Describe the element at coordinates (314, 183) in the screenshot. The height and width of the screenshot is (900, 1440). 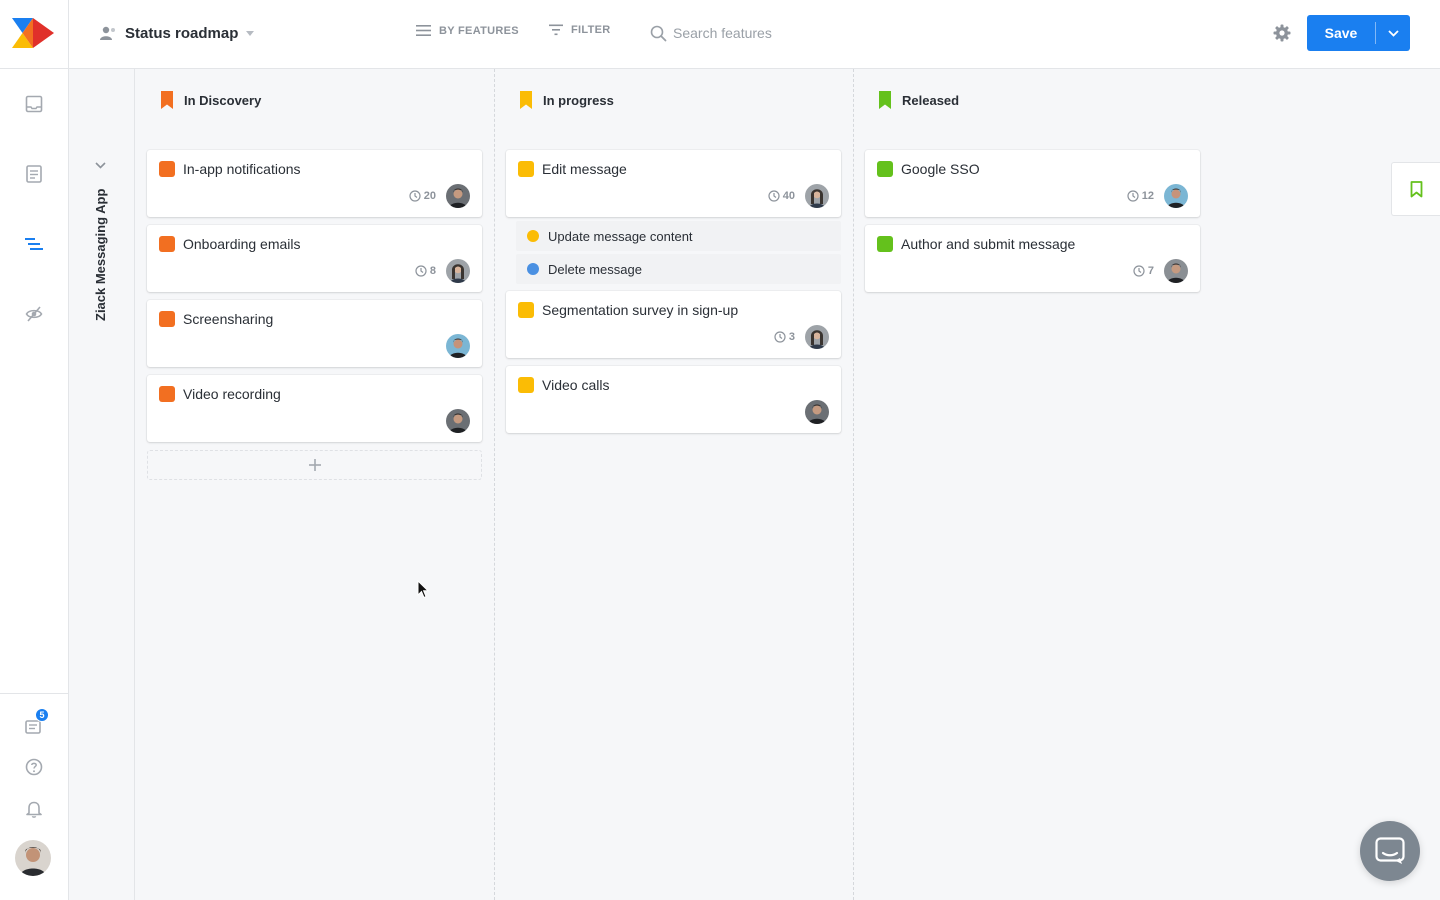
I see `feature-card: In-app notifications 20` at that location.